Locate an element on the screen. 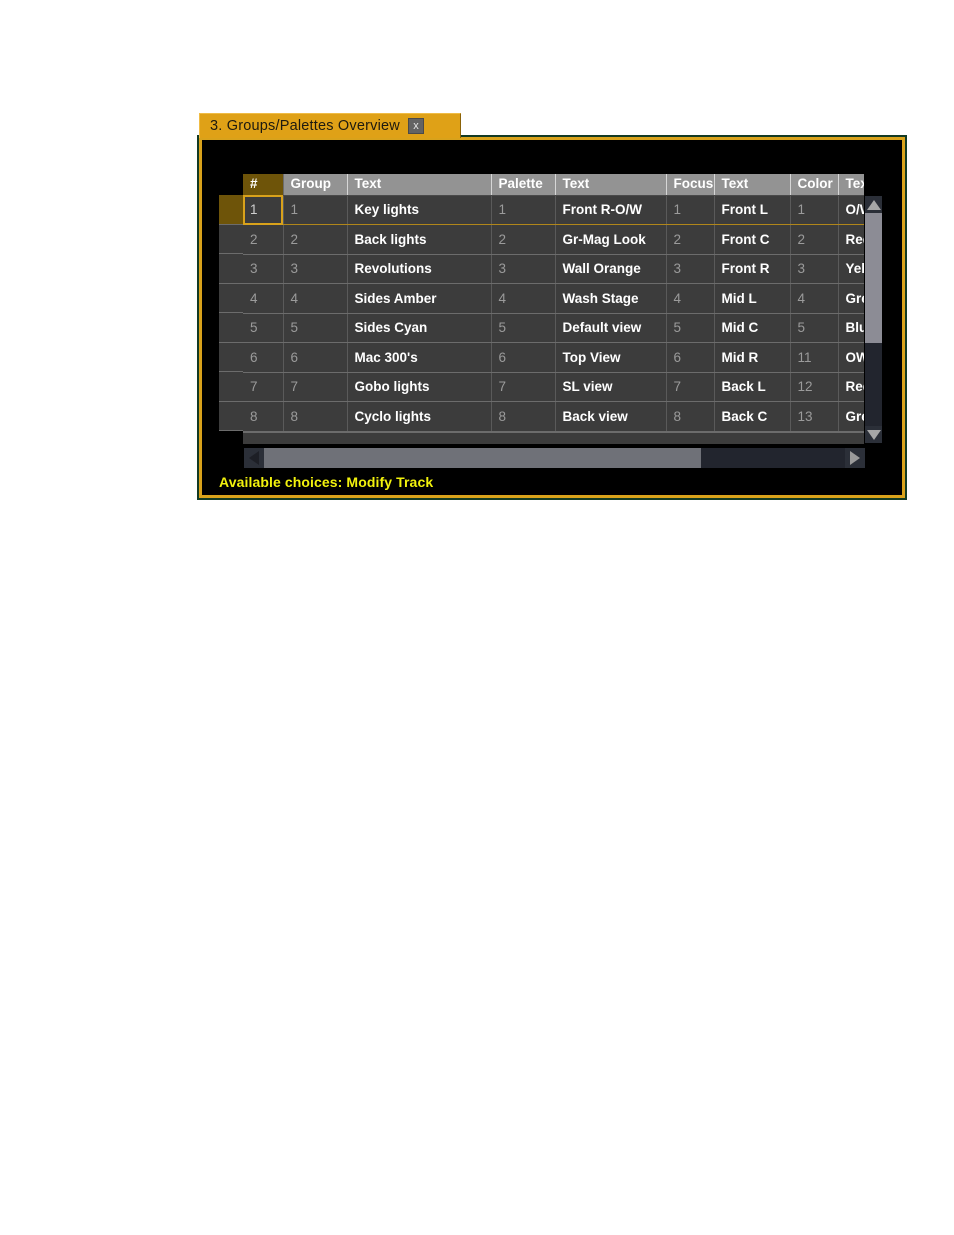  cell-color-text: O/W is located at coordinates (851, 210).